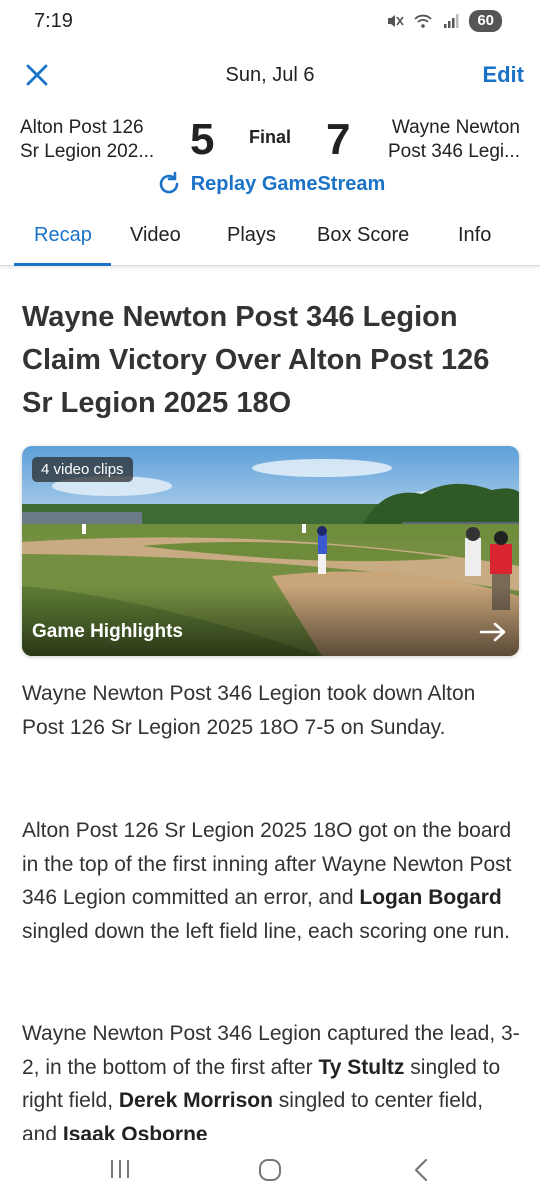 The height and width of the screenshot is (1200, 540). What do you see at coordinates (120, 1169) in the screenshot?
I see `recent-apps-icon` at bounding box center [120, 1169].